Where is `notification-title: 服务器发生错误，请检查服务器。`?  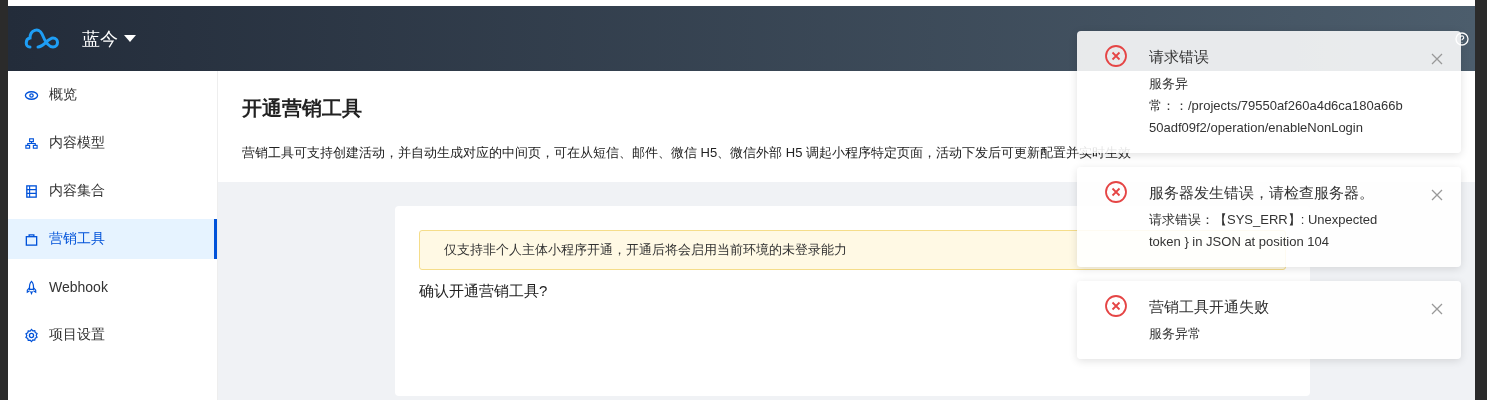
notification-title: 服务器发生错误，请检查服务器。 is located at coordinates (1262, 193).